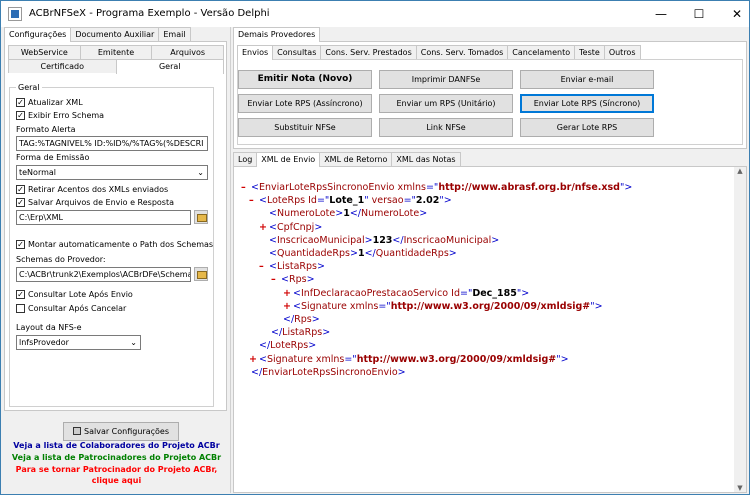  What do you see at coordinates (98, 189) in the screenshot?
I see `retirar-acentos-label: Retirar Acentos dos XMLs enviados` at bounding box center [98, 189].